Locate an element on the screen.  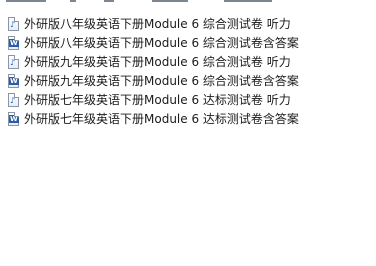
file-item: ♪ 外研版八年级英语下册Module 6 综合测试卷 听力 is located at coordinates (153, 23).